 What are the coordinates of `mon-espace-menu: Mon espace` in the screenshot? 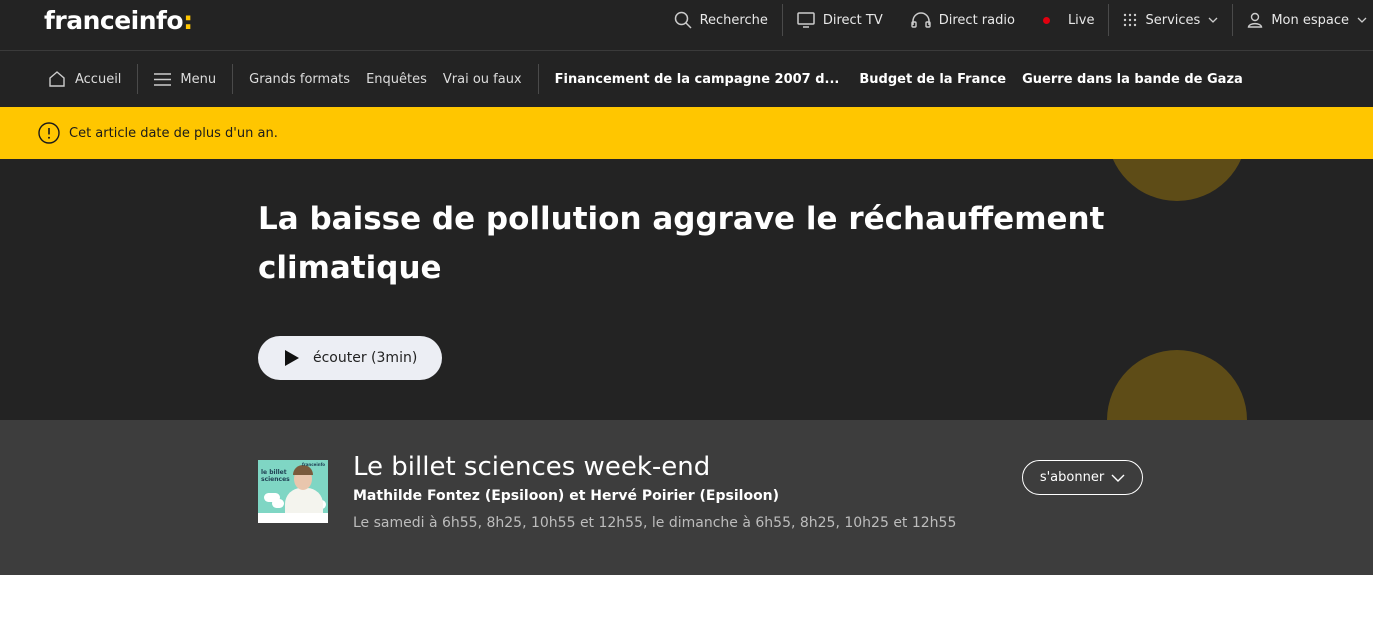 It's located at (1303, 20).